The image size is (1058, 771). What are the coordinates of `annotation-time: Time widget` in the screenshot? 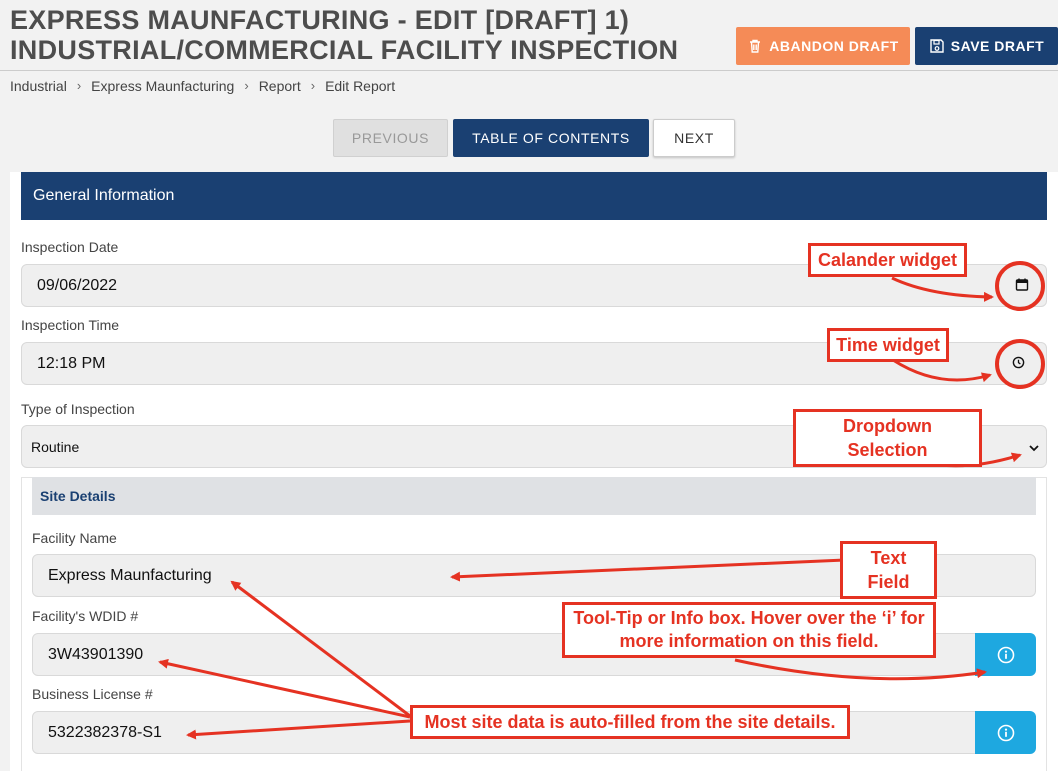 It's located at (888, 345).